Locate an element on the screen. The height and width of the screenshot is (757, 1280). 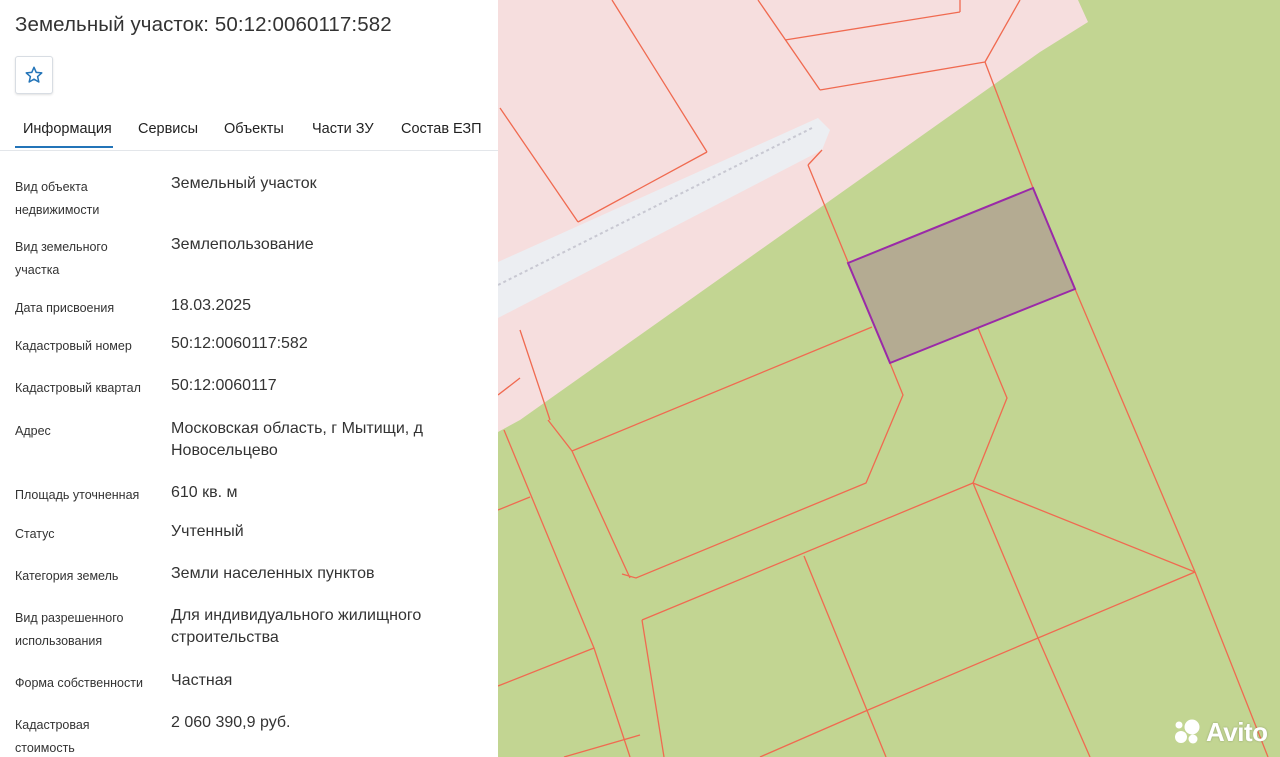
info-value: Учтенный is located at coordinates (207, 531).